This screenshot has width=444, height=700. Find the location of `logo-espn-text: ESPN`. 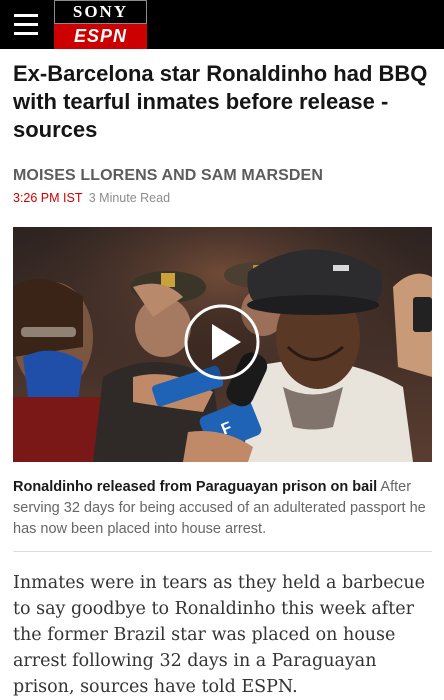

logo-espn-text: ESPN is located at coordinates (100, 36).